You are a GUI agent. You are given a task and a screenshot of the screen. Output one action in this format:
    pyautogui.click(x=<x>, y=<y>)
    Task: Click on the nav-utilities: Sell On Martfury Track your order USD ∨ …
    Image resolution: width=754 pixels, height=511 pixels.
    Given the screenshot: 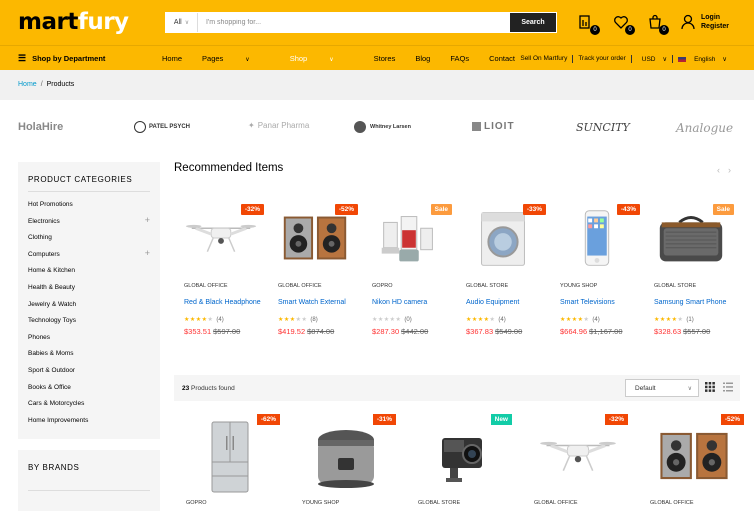 What is the action you would take?
    pyautogui.click(x=623, y=59)
    